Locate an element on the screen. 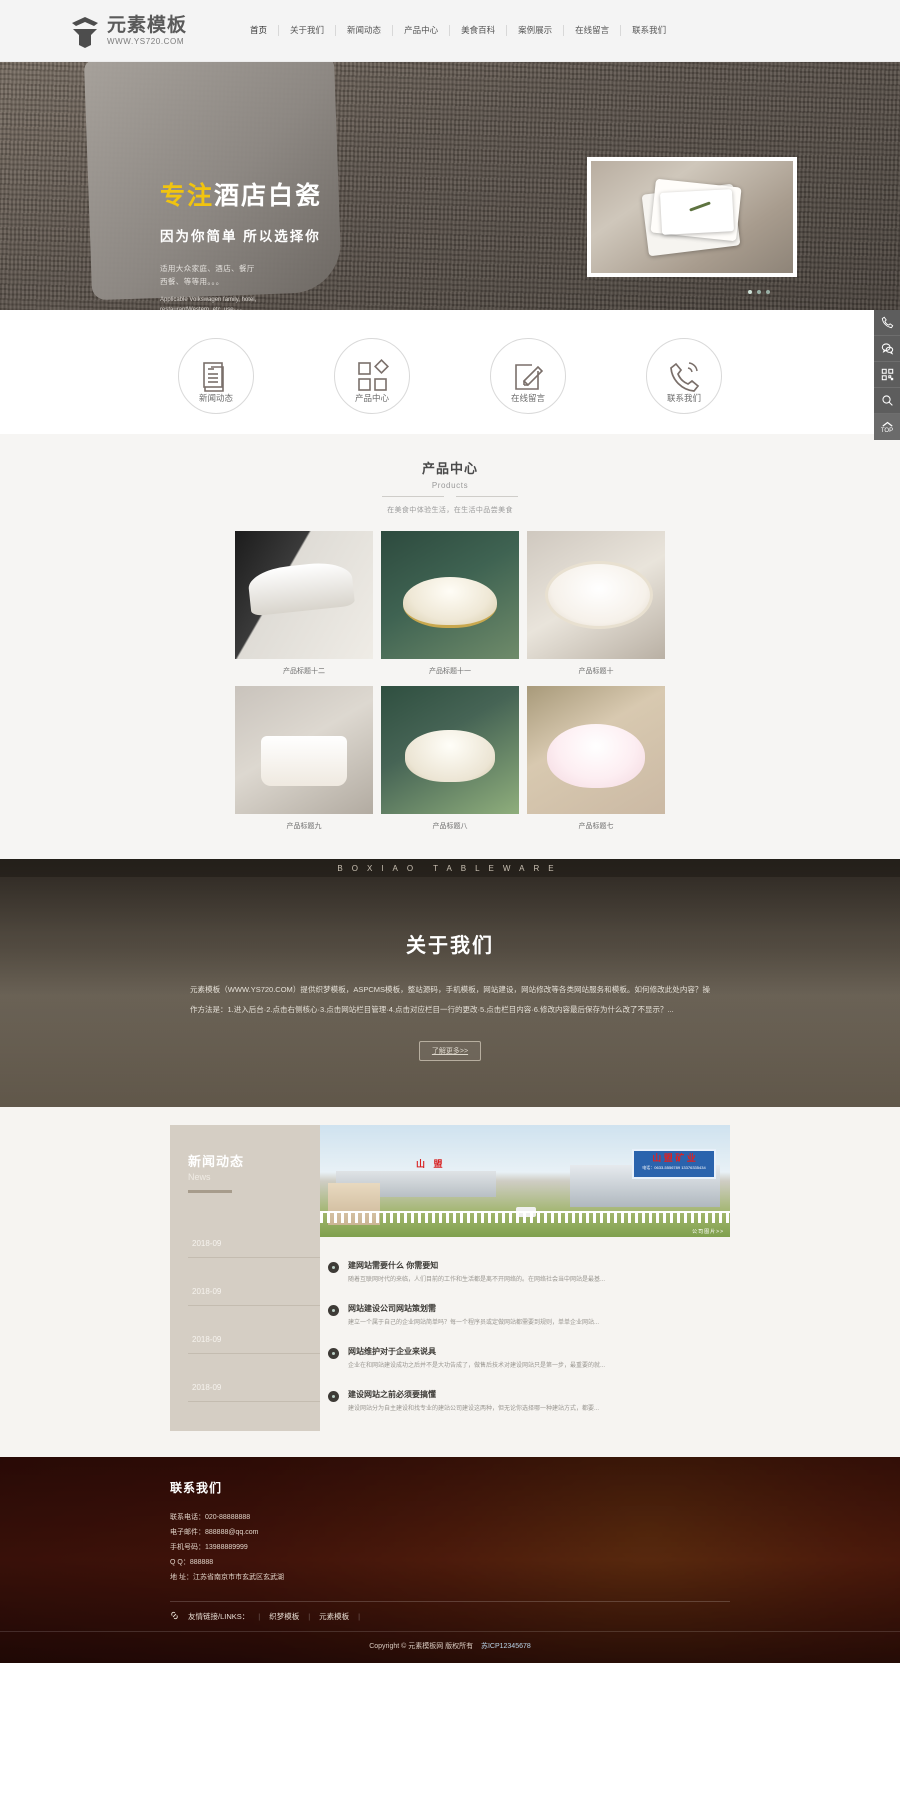 This screenshot has height=1818, width=900. news-title-underline is located at coordinates (210, 1191).